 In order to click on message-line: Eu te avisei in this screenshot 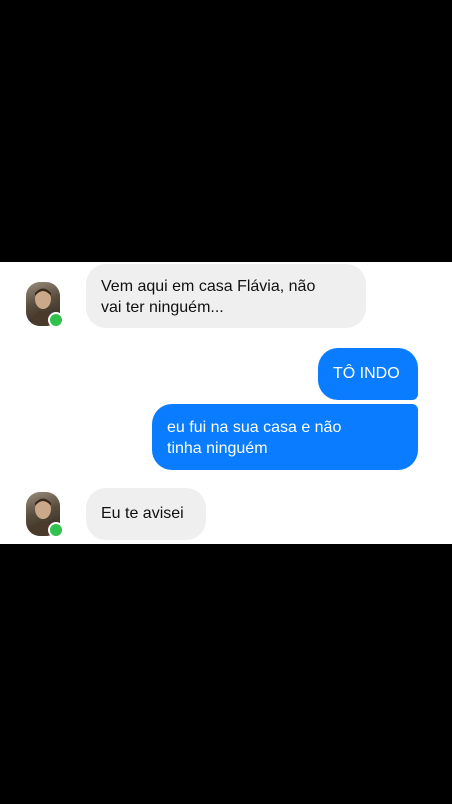, I will do `click(142, 513)`.